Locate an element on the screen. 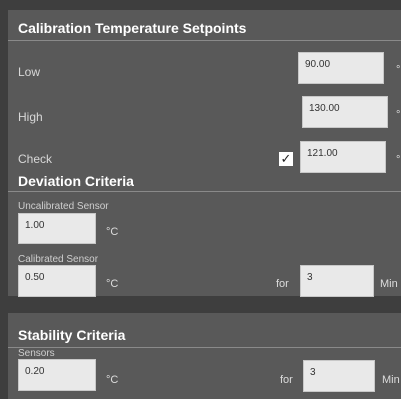 The height and width of the screenshot is (399, 401). high-label: High is located at coordinates (30, 117).